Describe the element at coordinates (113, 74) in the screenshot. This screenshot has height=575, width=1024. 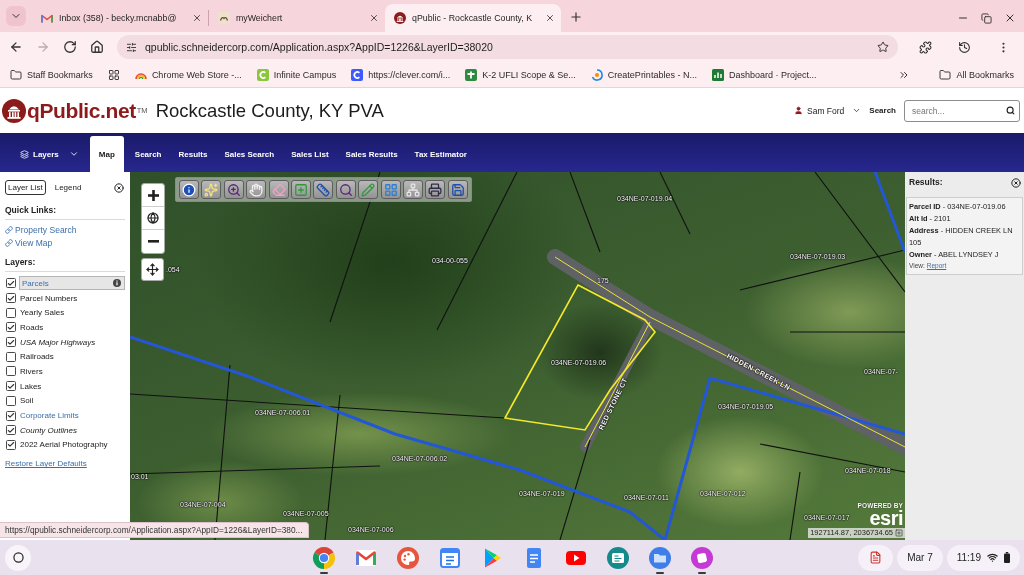
I see `apps-grid-icon` at that location.